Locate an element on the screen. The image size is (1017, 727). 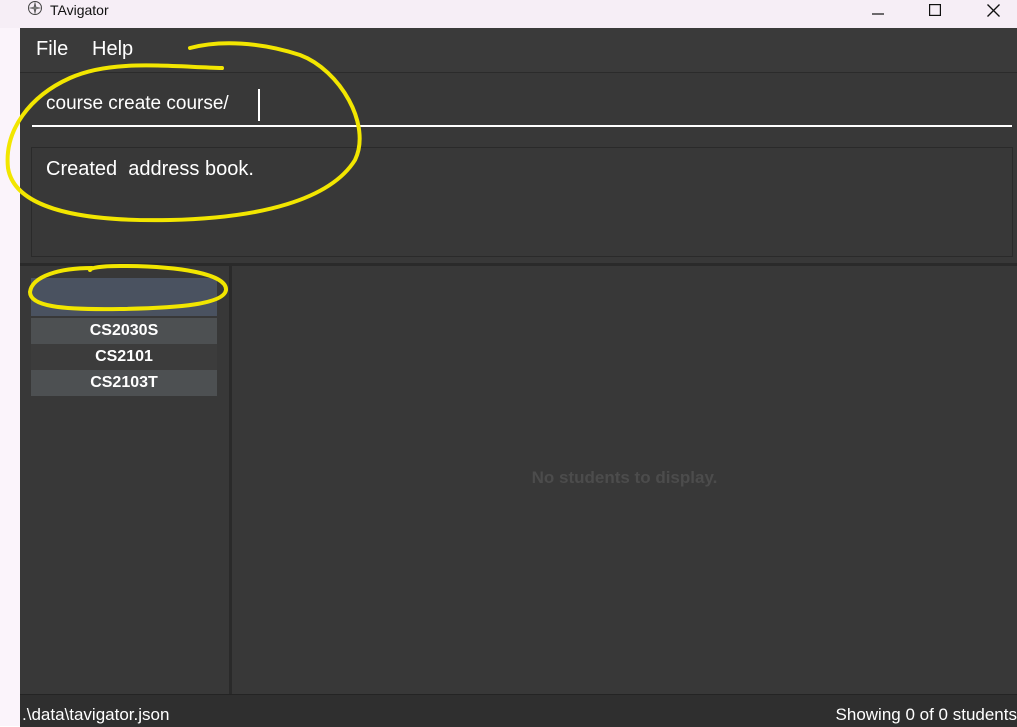
course-item-selected is located at coordinates (124, 297).